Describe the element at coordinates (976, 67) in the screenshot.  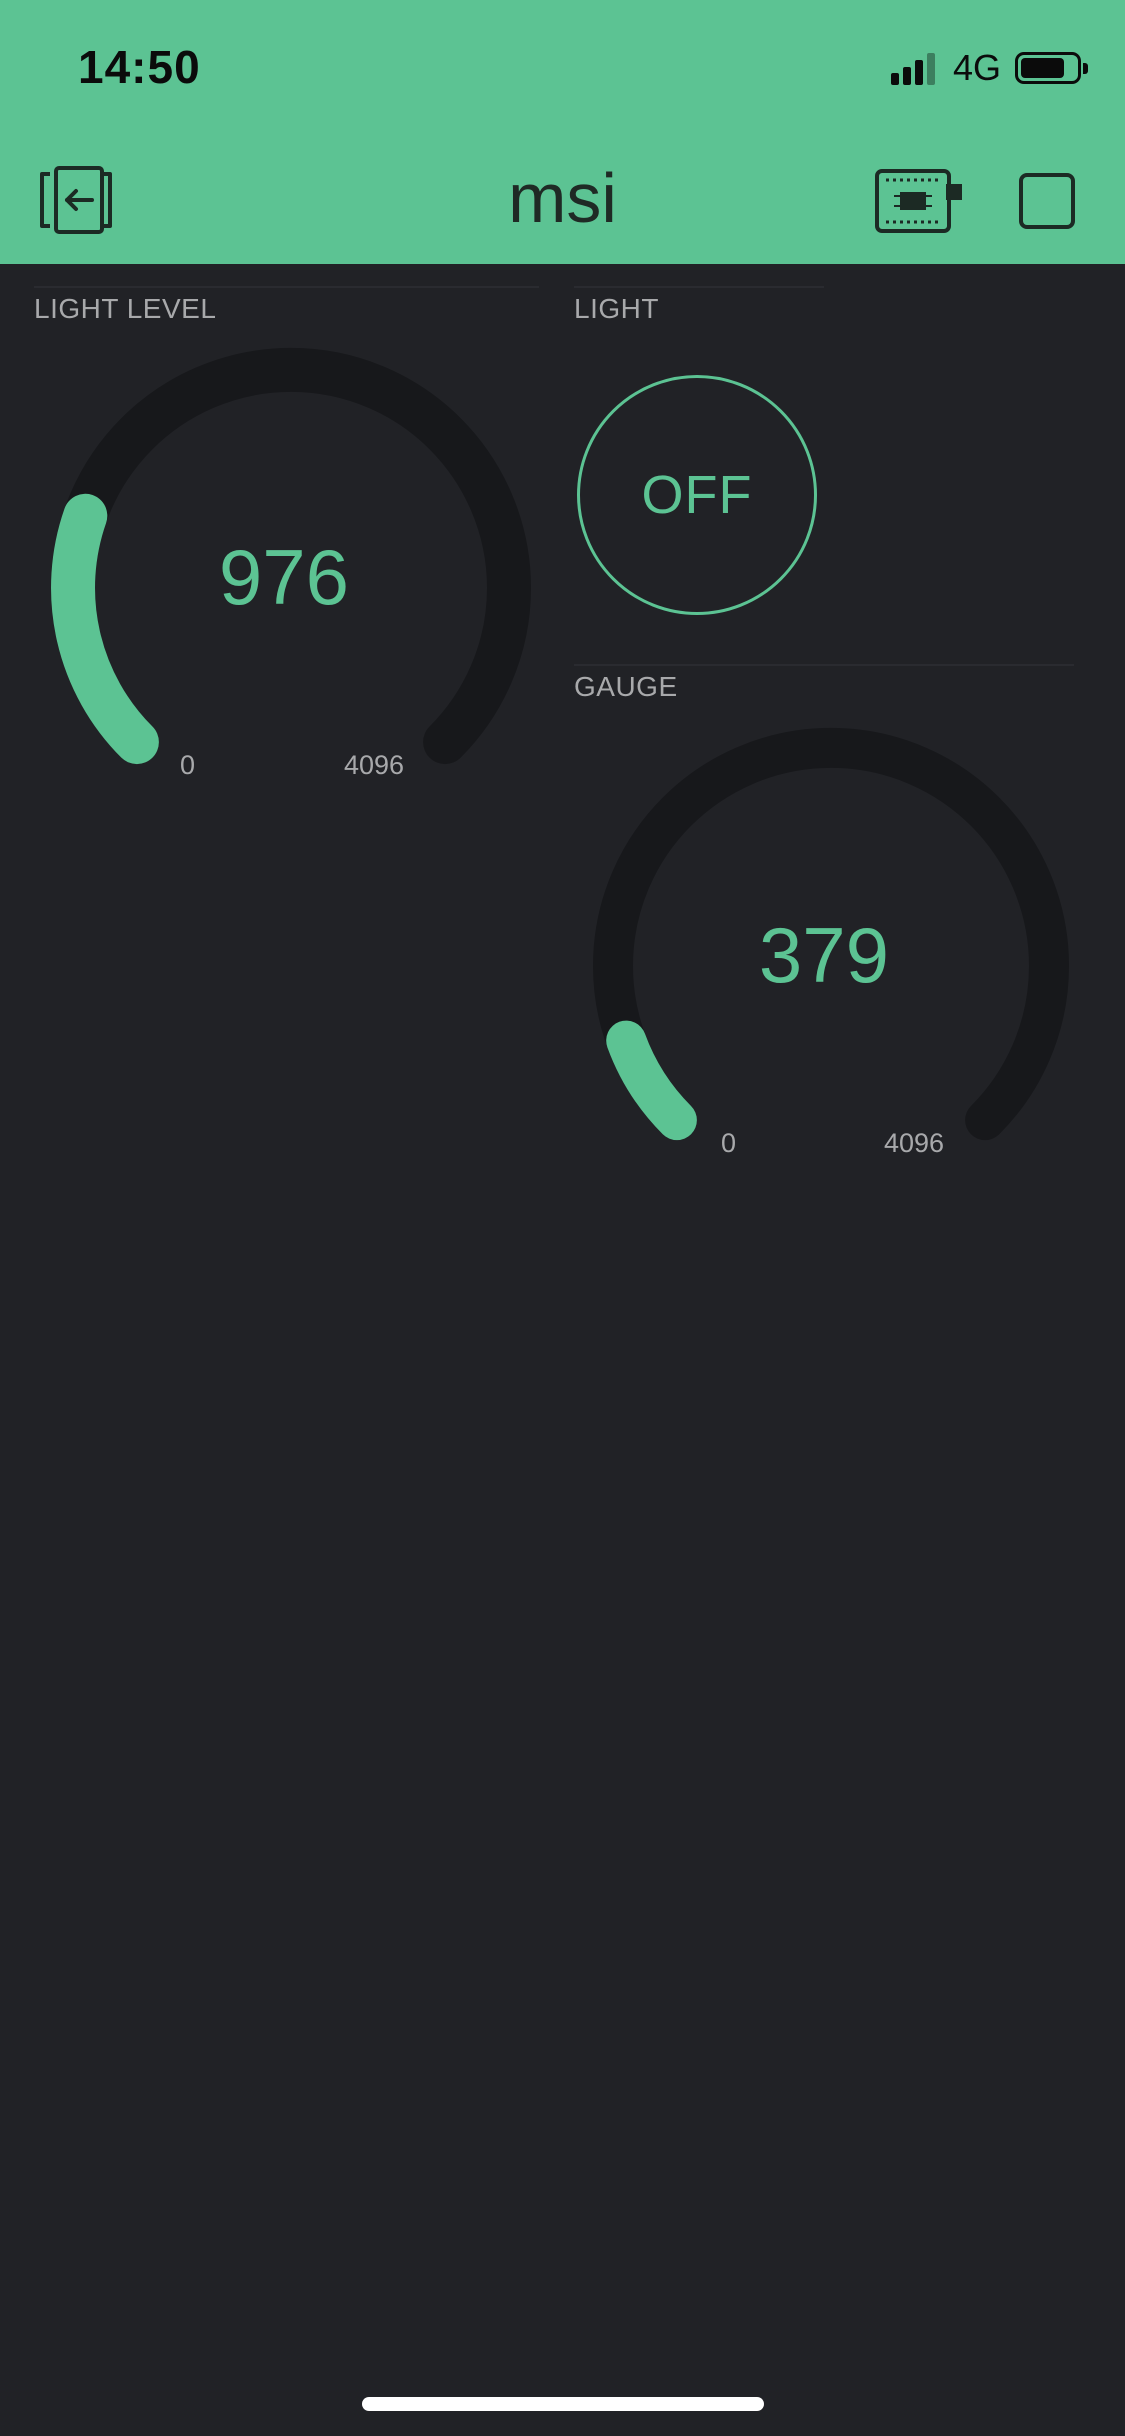
I see `network-type: 4G` at that location.